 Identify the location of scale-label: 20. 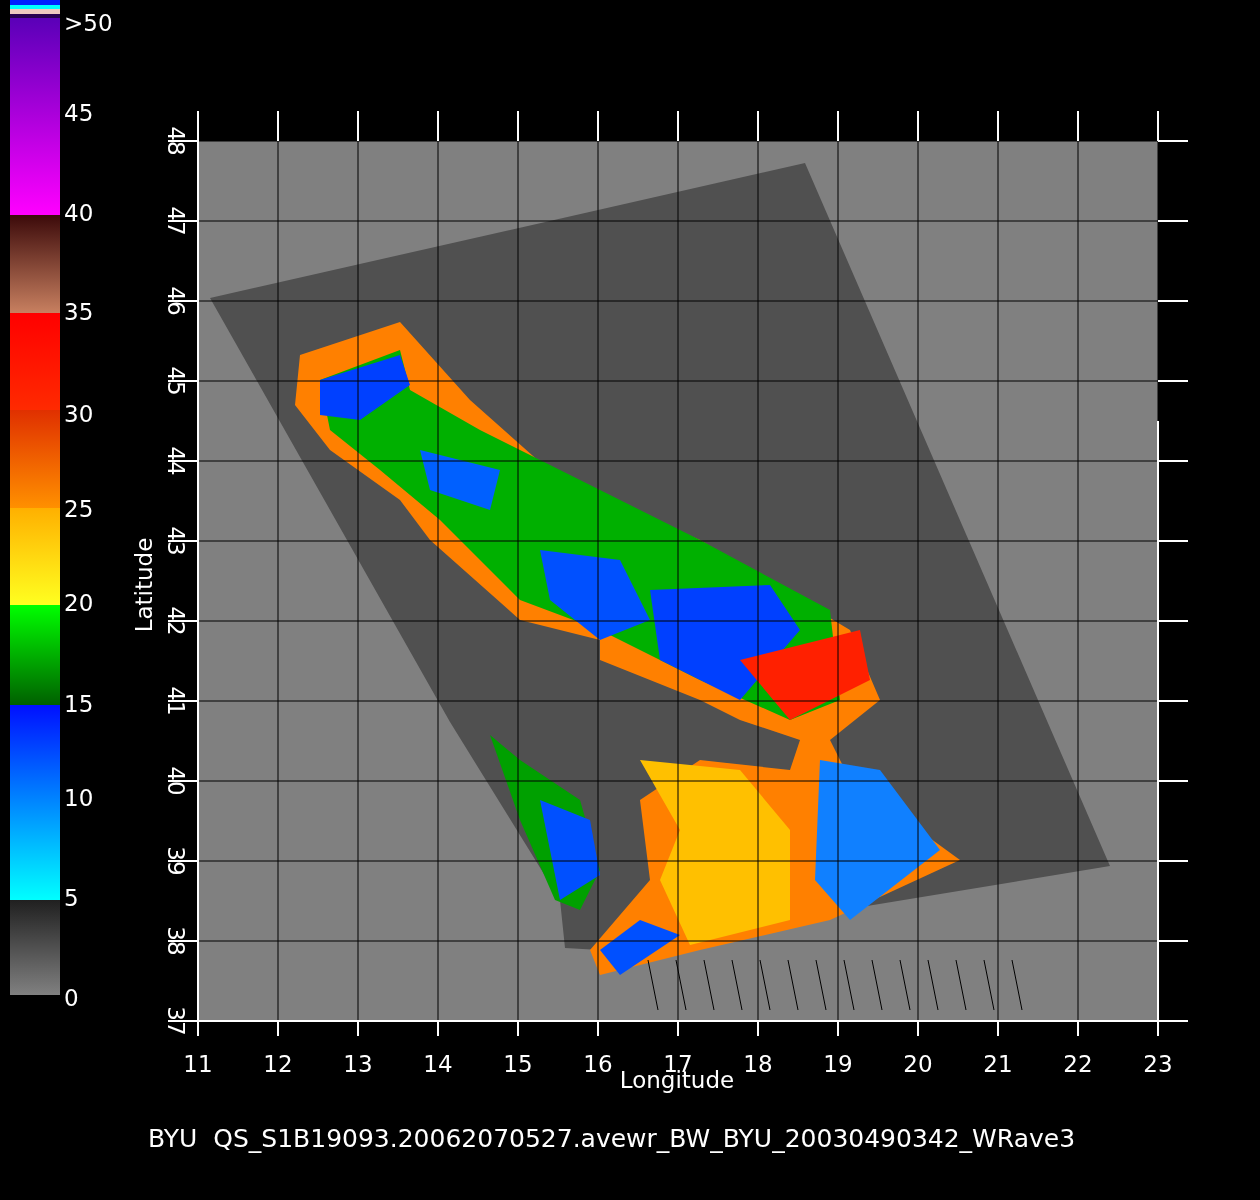
(79, 603).